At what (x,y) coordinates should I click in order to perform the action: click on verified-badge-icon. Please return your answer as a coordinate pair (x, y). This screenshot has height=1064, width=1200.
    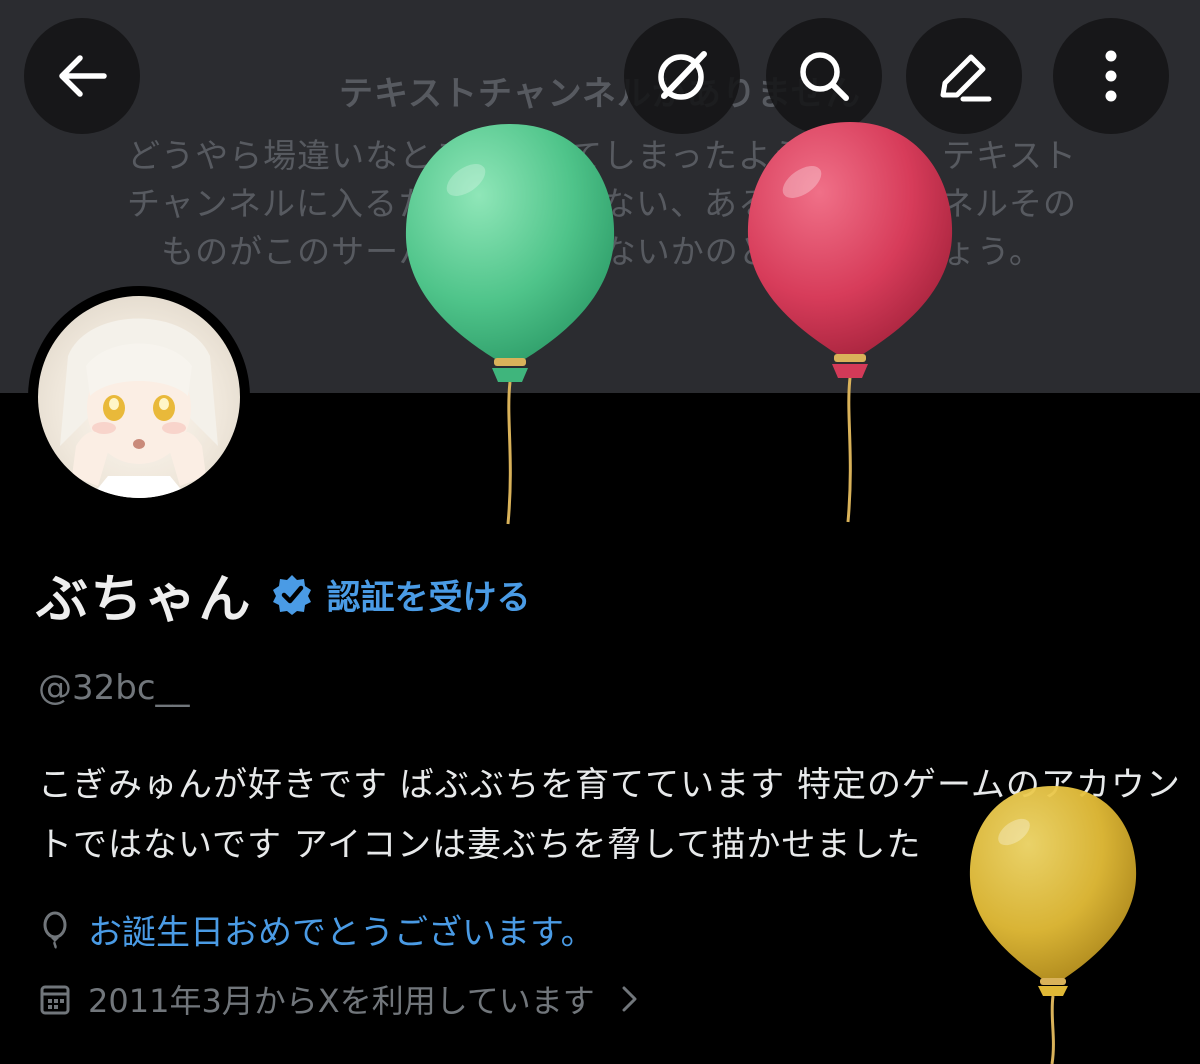
    Looking at the image, I should click on (291, 595).